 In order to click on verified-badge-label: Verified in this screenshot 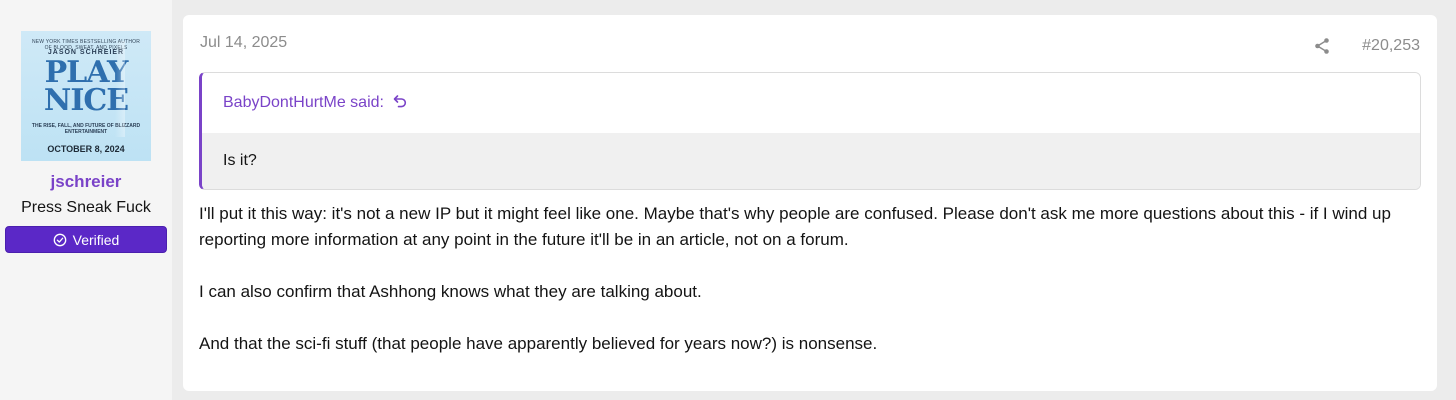, I will do `click(96, 239)`.